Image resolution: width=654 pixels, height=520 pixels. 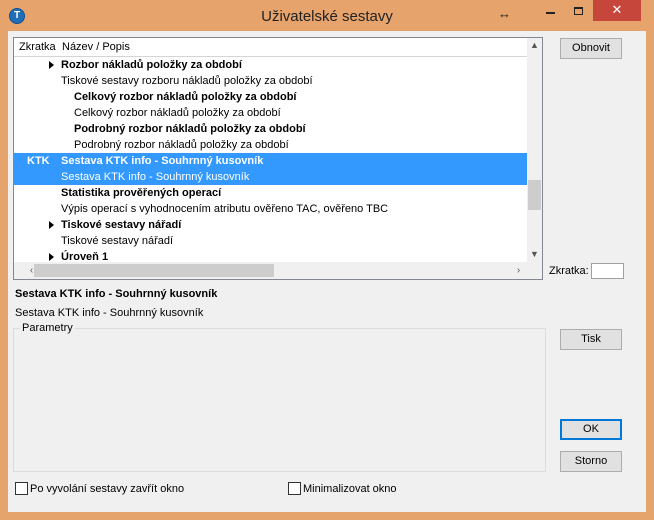 I want to click on shortcut-input, so click(x=607, y=271).